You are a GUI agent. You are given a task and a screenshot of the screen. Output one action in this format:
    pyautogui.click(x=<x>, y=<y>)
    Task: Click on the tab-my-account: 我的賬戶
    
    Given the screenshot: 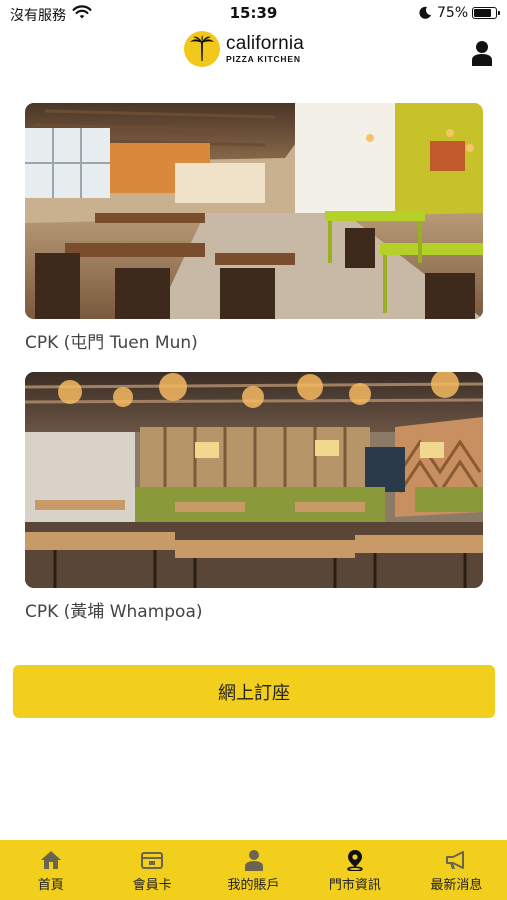 What is the action you would take?
    pyautogui.click(x=253, y=870)
    